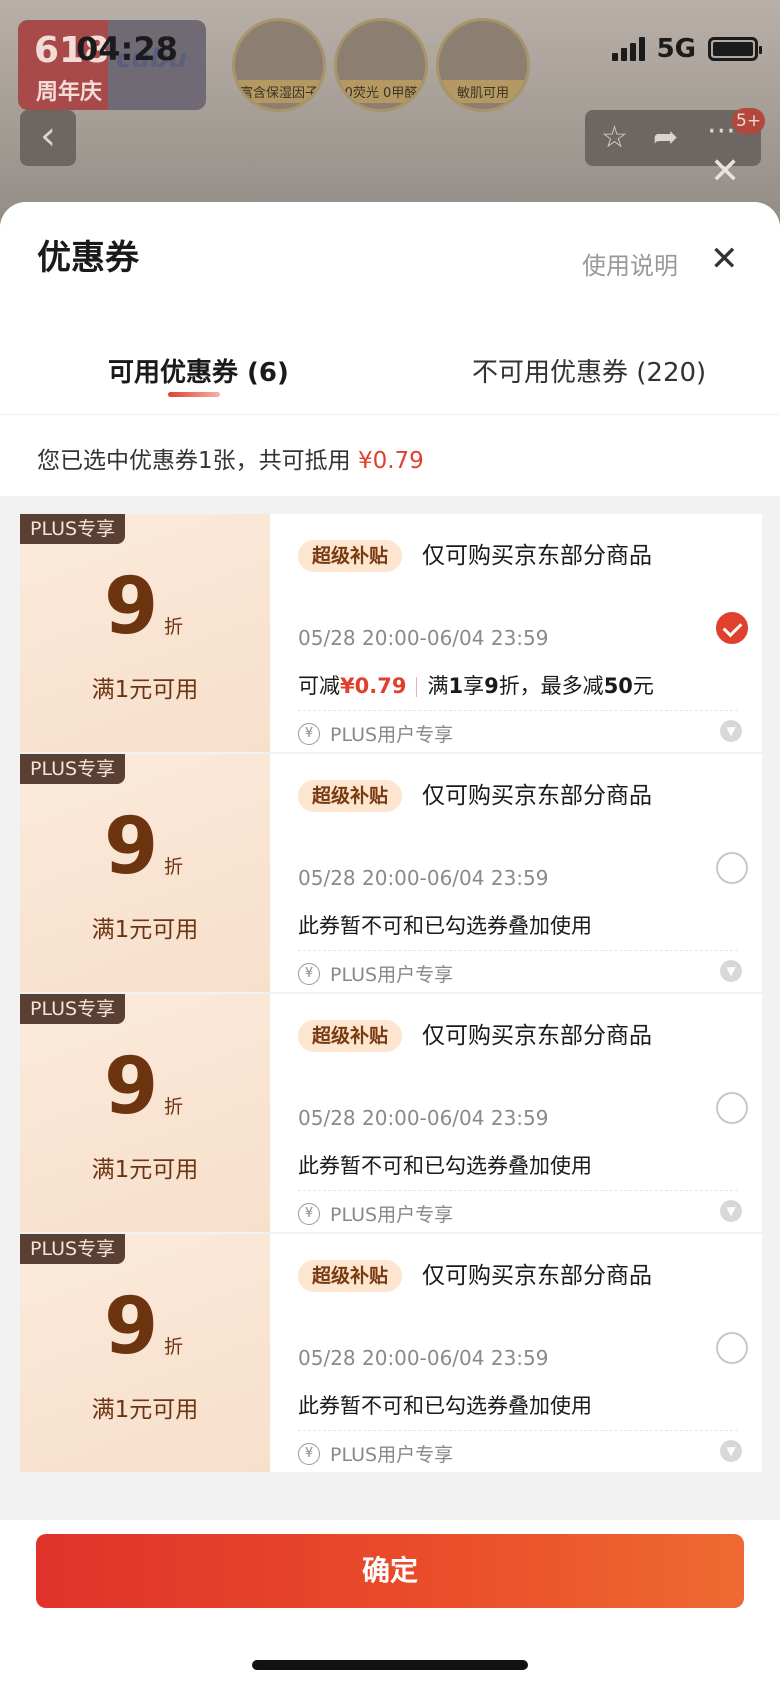 The image size is (780, 1688). I want to click on status-indicators: 5G, so click(686, 49).